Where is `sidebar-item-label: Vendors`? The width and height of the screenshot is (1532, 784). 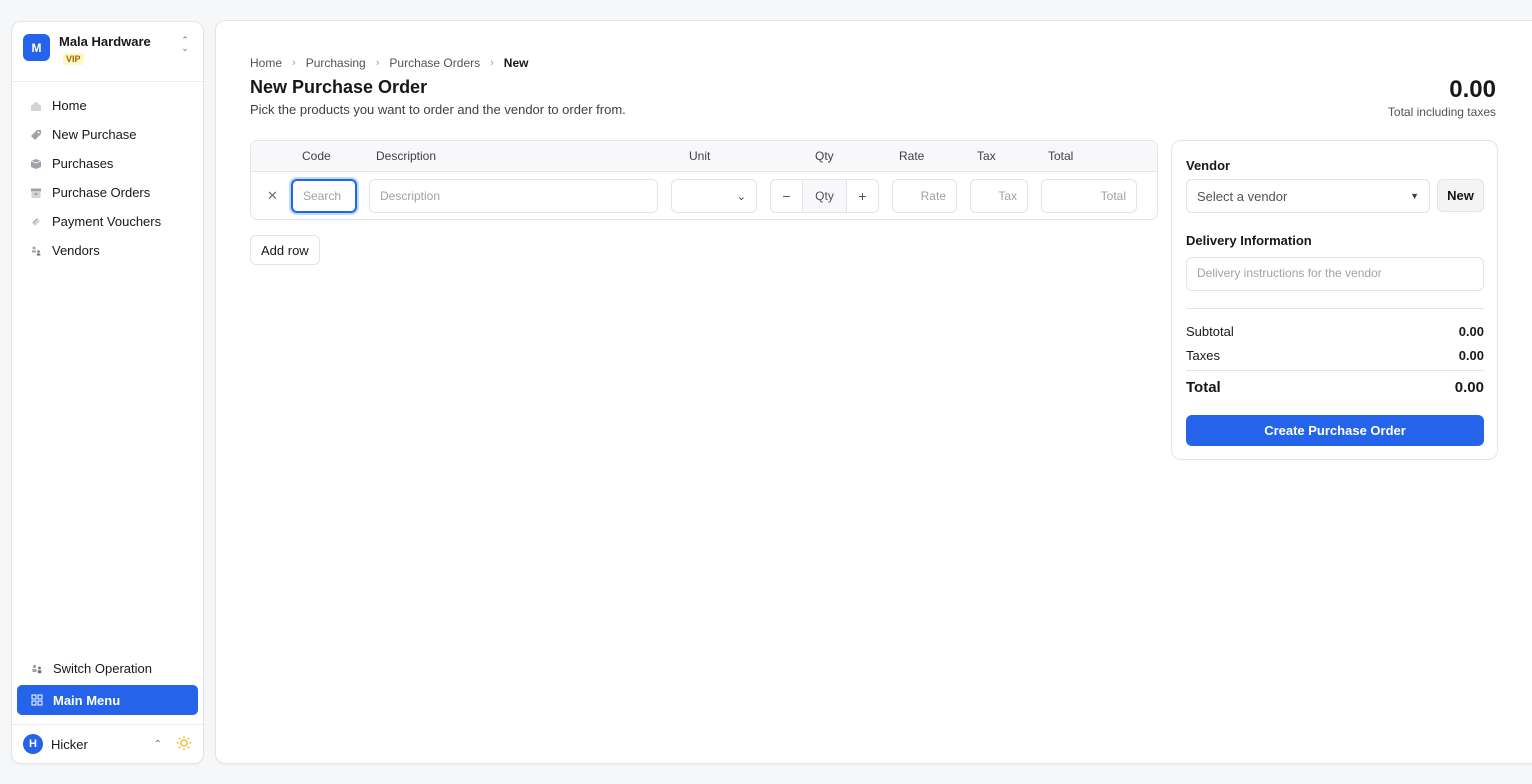 sidebar-item-label: Vendors is located at coordinates (76, 250).